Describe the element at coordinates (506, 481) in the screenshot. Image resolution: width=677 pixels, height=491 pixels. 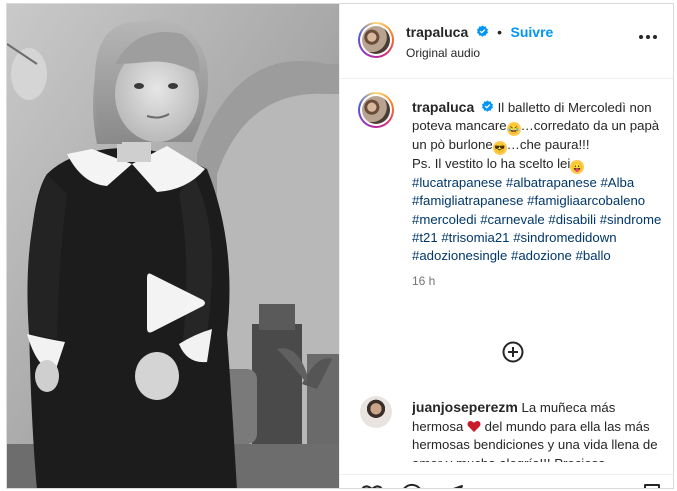
I see `action-bar` at that location.